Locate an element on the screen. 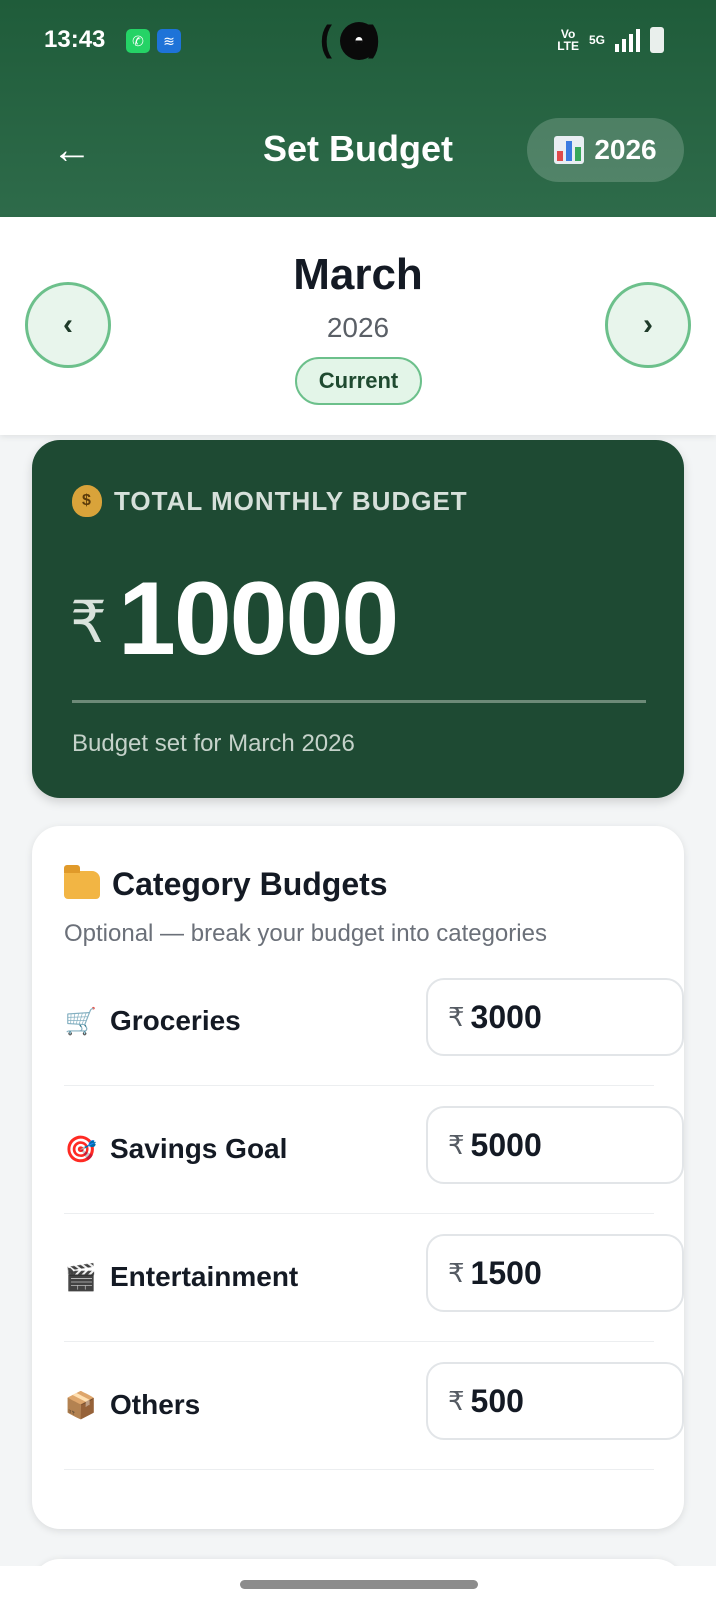 This screenshot has width=716, height=1600. month-name: March is located at coordinates (358, 274).